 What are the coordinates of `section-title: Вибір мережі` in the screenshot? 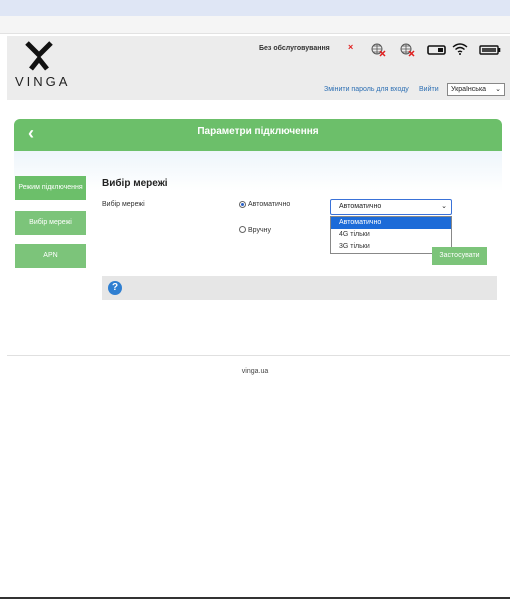 It's located at (135, 183).